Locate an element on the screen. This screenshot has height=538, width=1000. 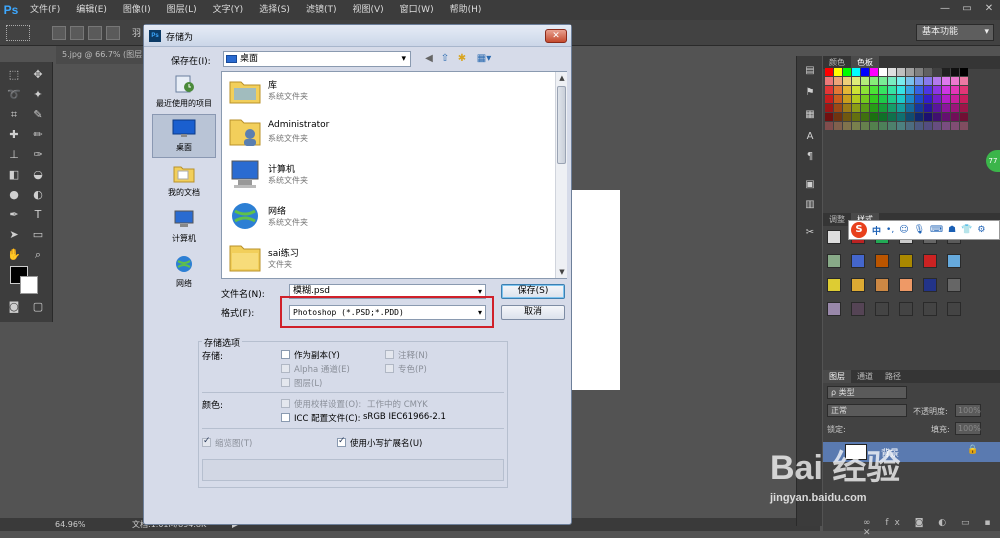
maximize-button: ▭ is located at coordinates (967, 9).